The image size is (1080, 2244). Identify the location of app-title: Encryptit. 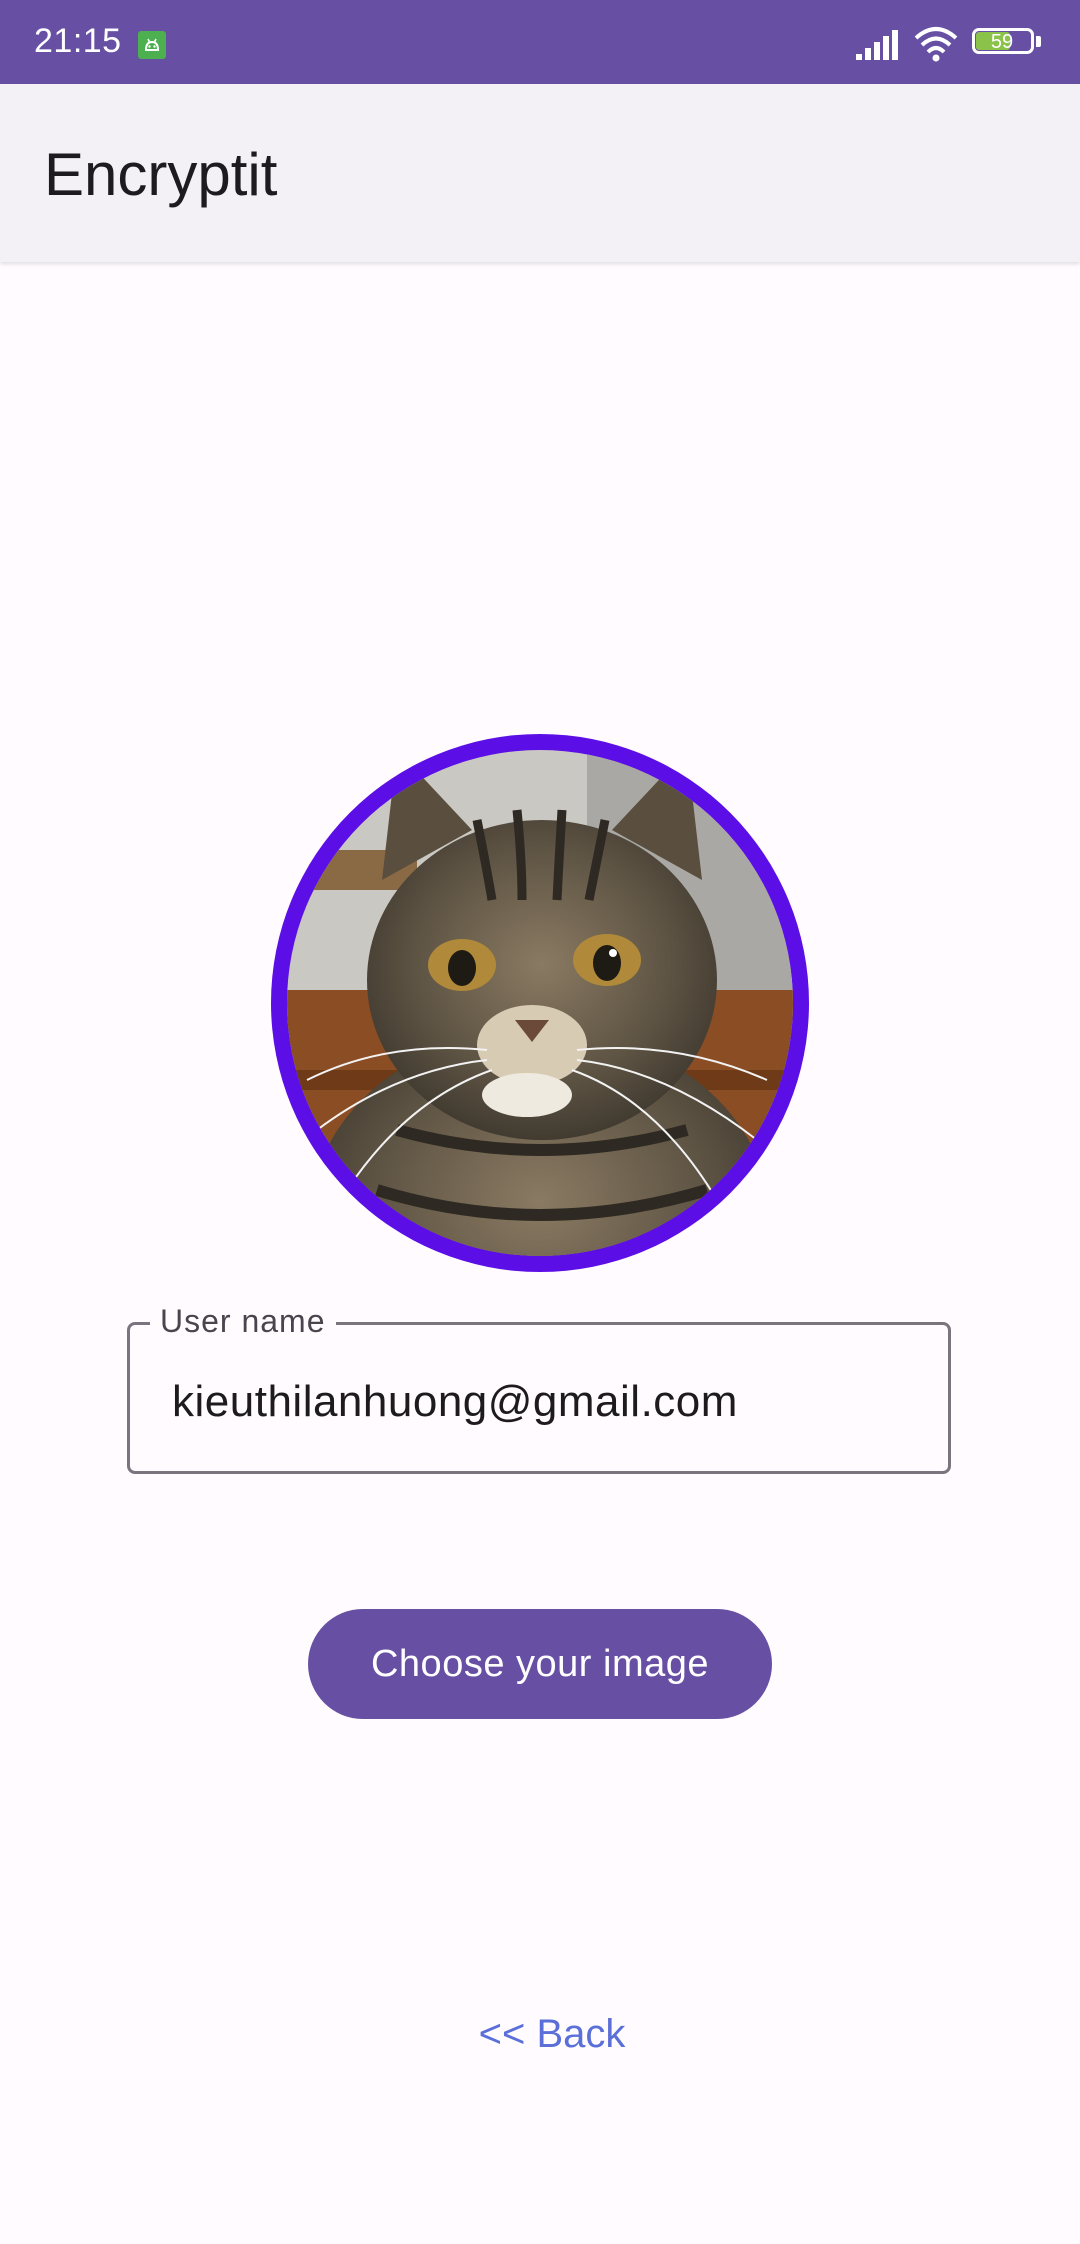
(161, 174).